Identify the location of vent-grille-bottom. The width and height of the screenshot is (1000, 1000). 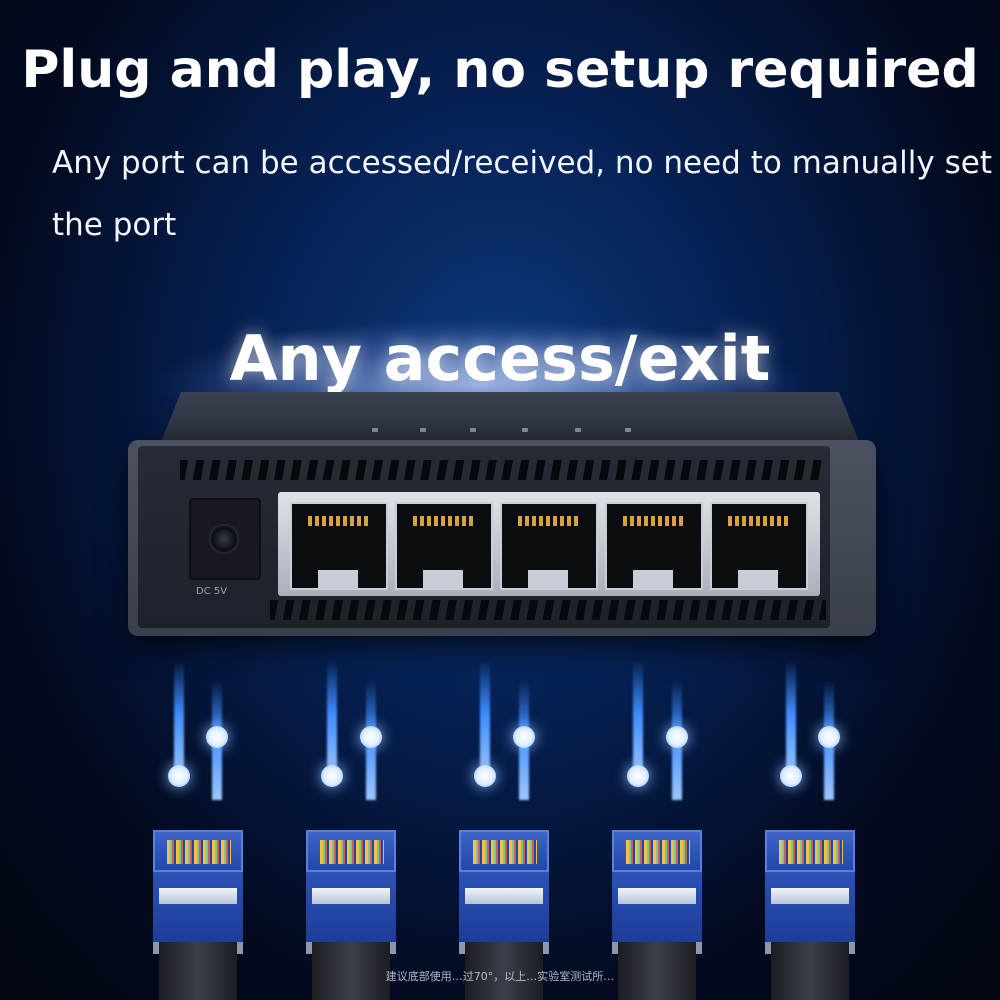
(548, 610).